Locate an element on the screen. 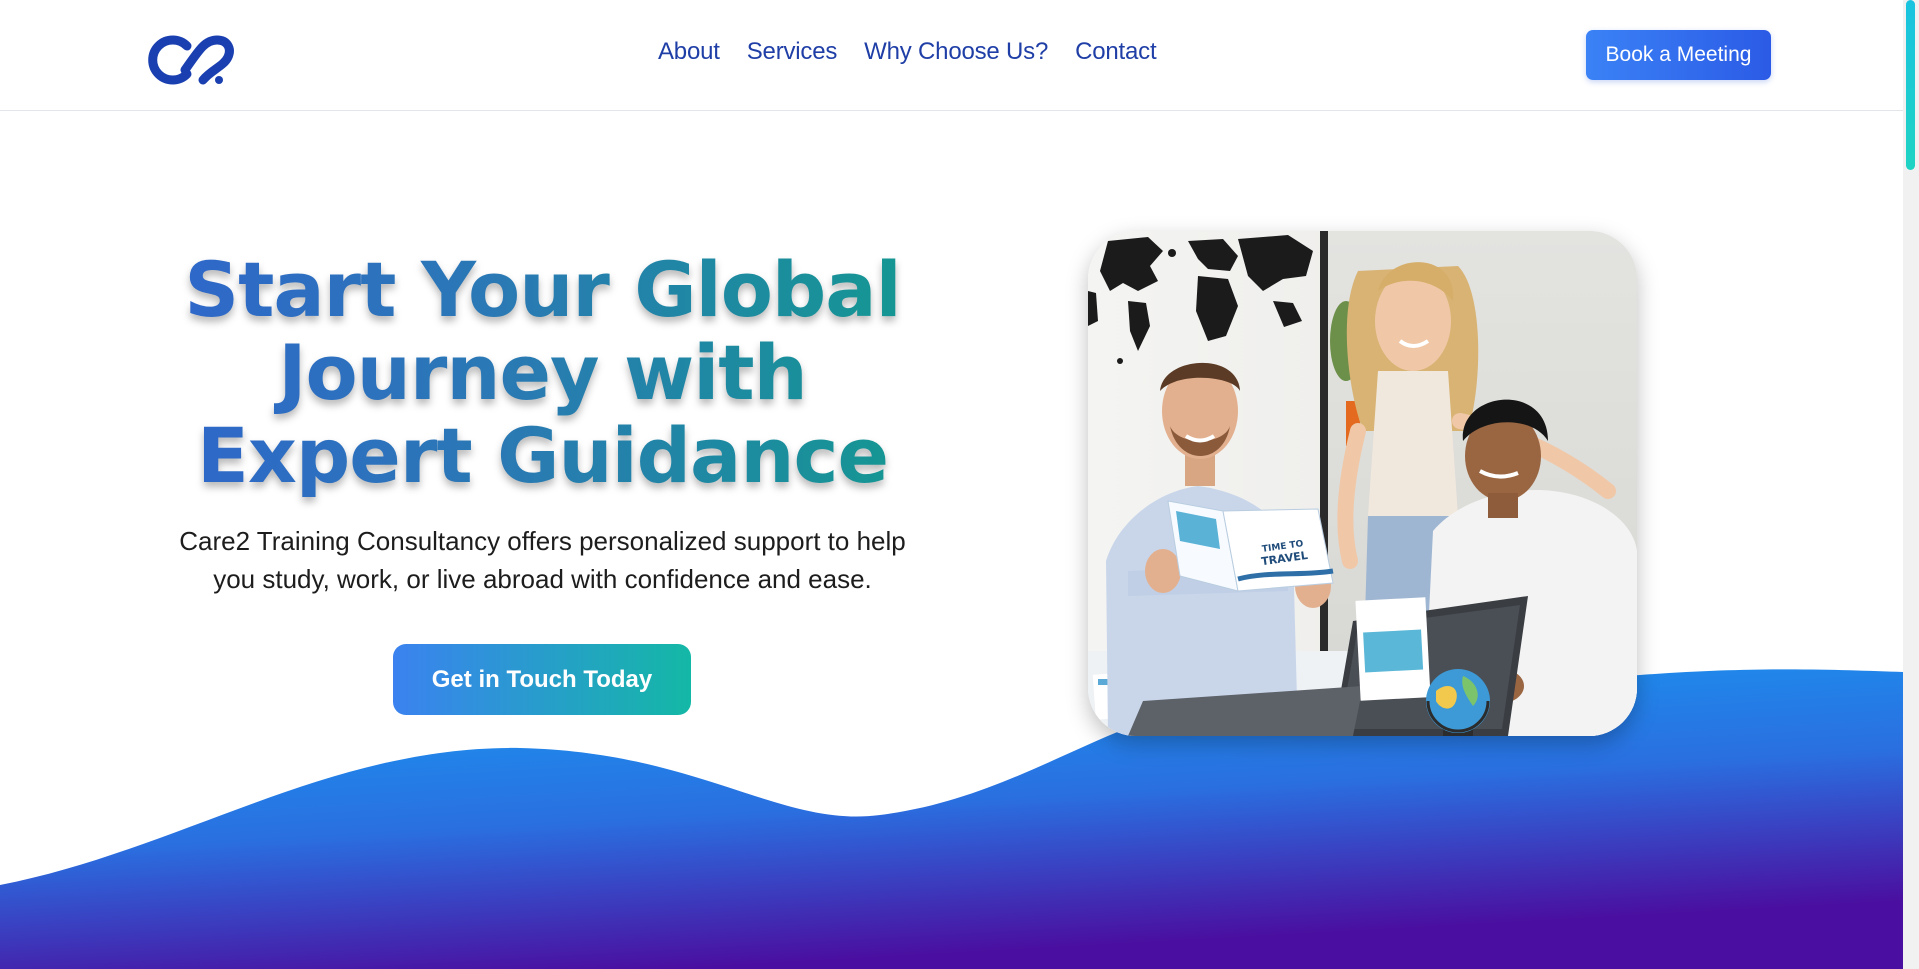 Image resolution: width=1919 pixels, height=969 pixels. hero-title-line-1: Start Your Global is located at coordinates (542, 289).